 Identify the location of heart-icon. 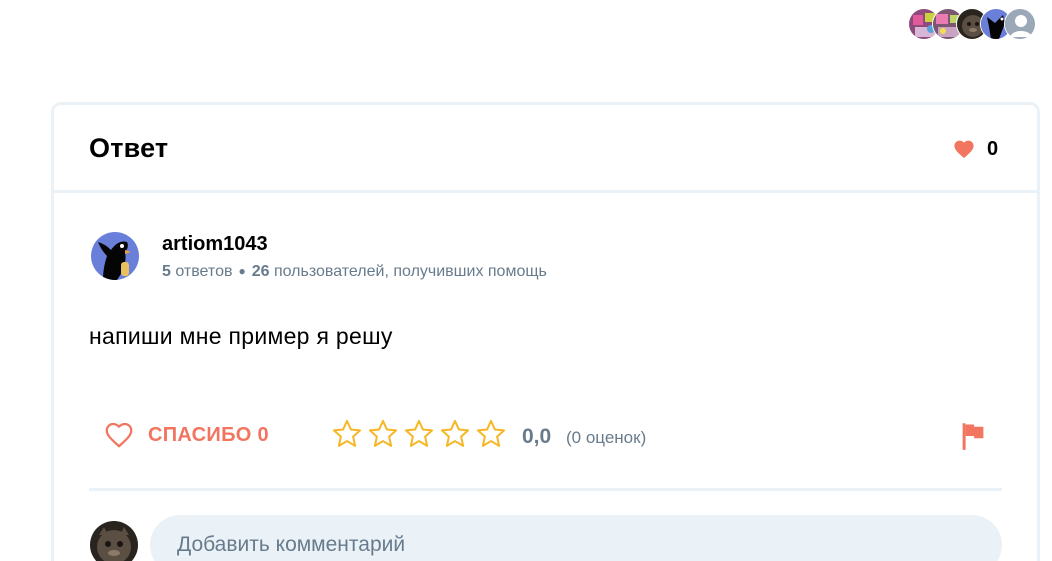
(964, 149).